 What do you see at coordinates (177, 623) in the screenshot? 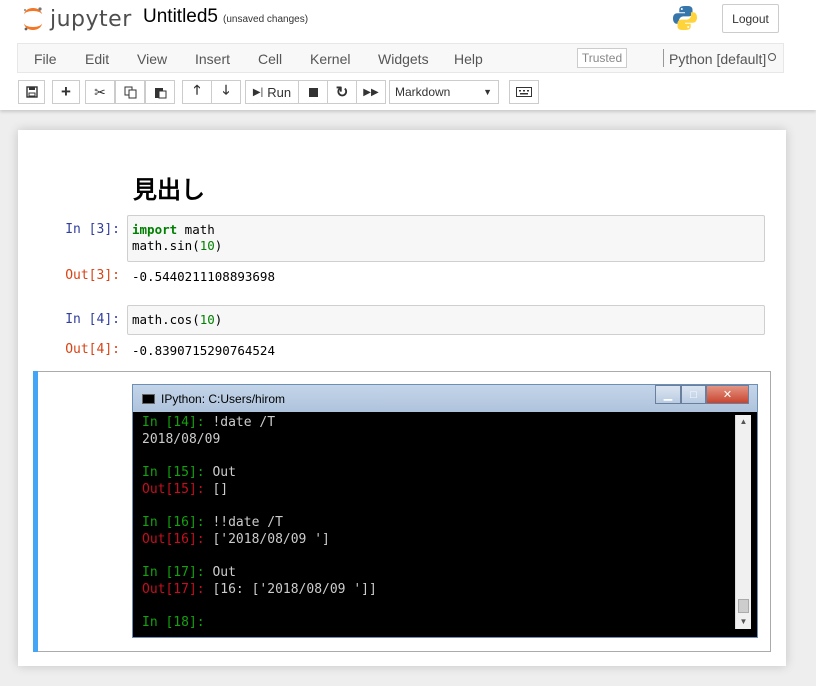
I see `console-in-prompt: In [18]:` at bounding box center [177, 623].